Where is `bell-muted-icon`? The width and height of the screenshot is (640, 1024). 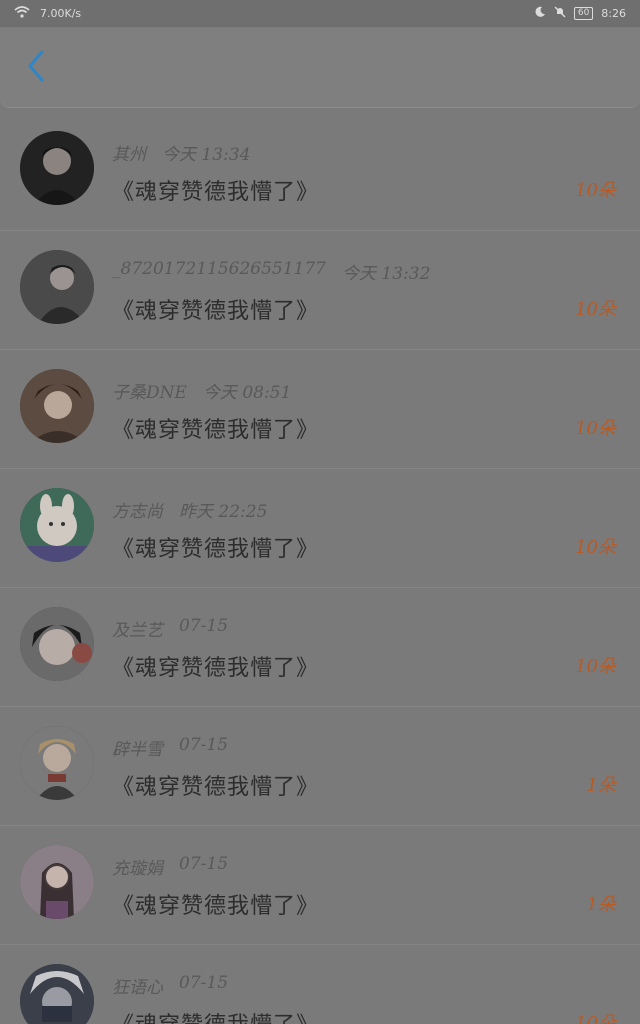
bell-muted-icon is located at coordinates (560, 13).